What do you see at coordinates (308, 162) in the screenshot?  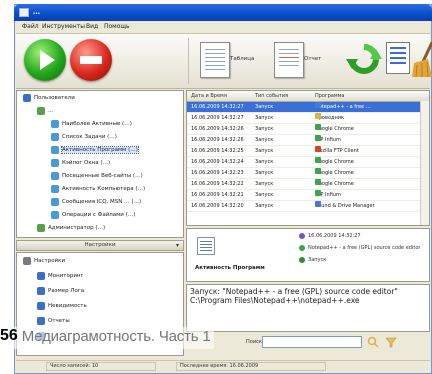 I see `table-row: 16.06.2009 14:32:24 Запуск Google Chrome` at bounding box center [308, 162].